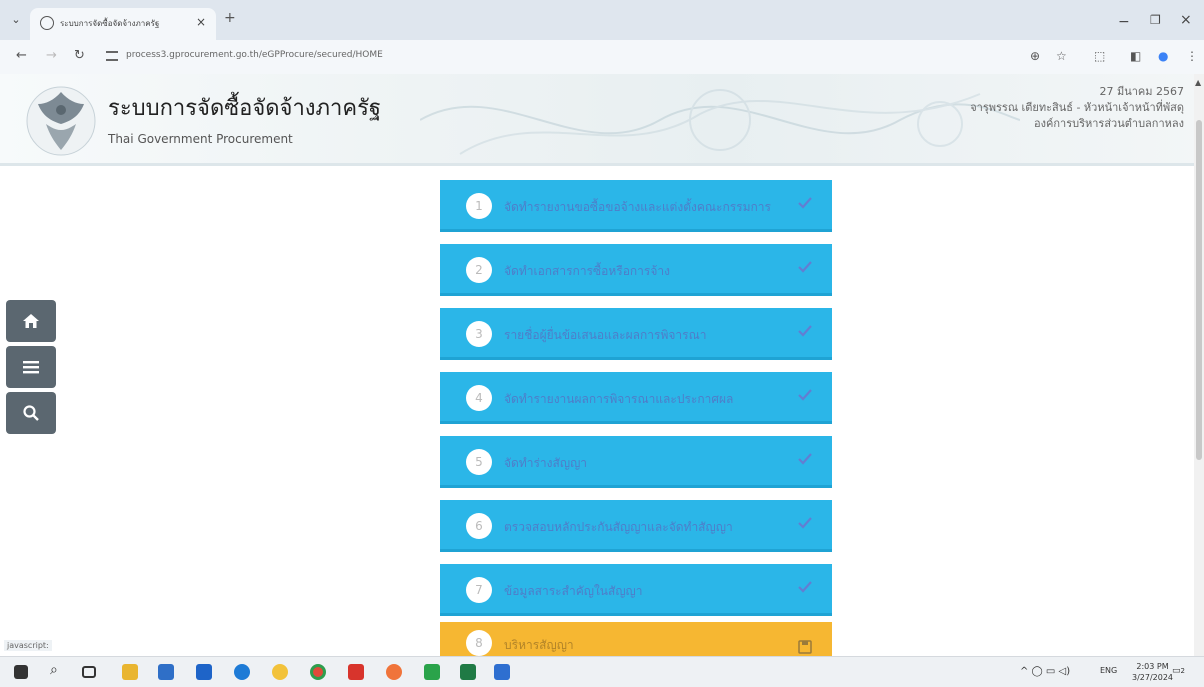 The height and width of the screenshot is (687, 1204). Describe the element at coordinates (1178, 671) in the screenshot. I see `notifications-icon: ▭2` at that location.